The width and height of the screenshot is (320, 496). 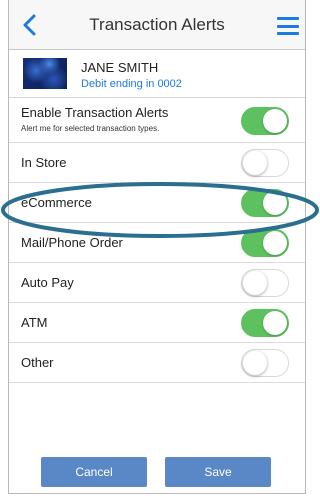 I want to click on setting-row-auto-pay: Auto Pay, so click(x=157, y=283).